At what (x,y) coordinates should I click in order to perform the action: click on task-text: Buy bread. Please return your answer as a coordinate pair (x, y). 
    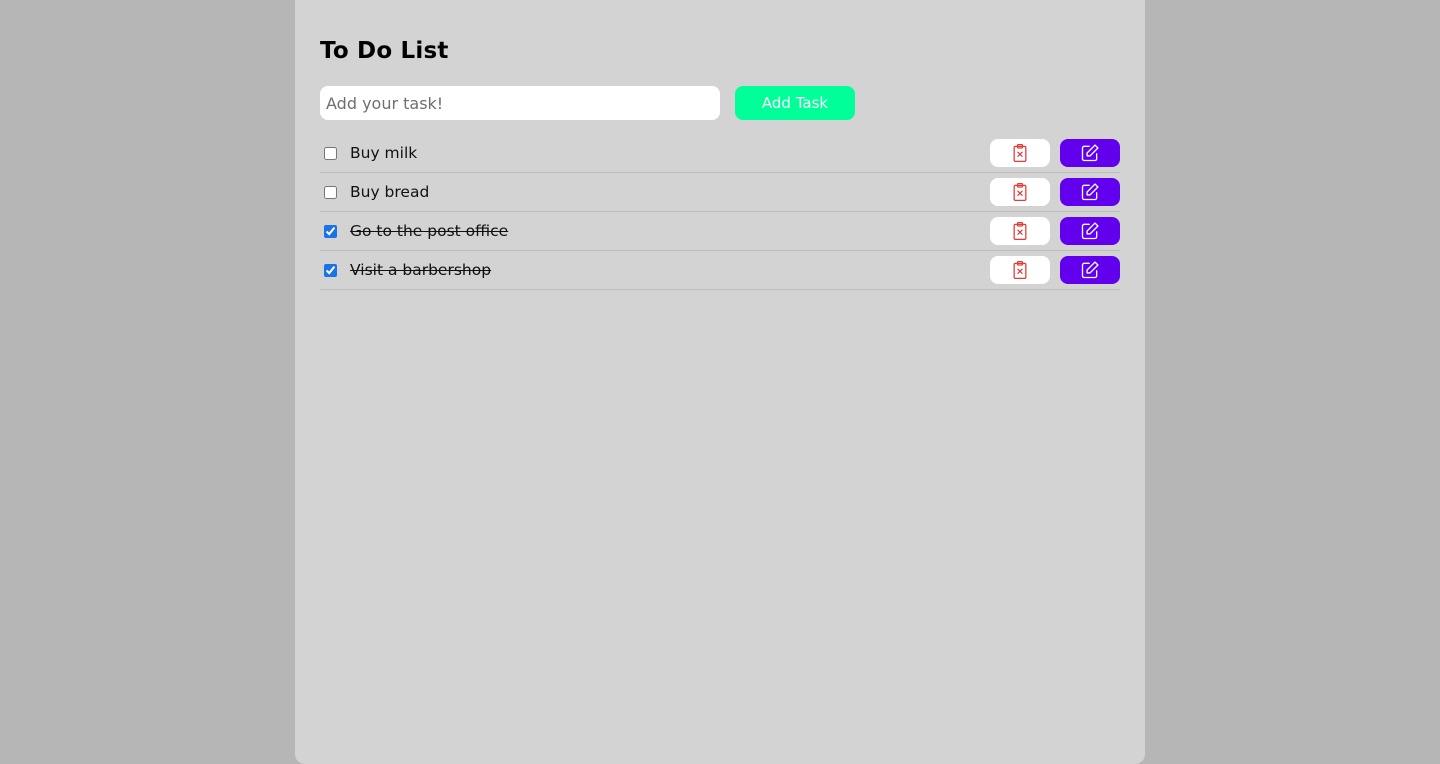
    Looking at the image, I should click on (390, 192).